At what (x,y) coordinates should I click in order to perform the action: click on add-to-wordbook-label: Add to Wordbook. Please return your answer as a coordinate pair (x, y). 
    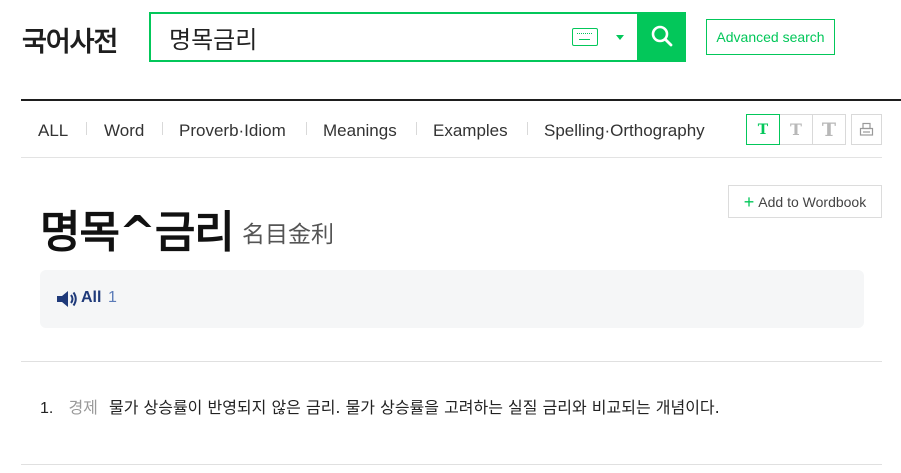
    Looking at the image, I should click on (812, 201).